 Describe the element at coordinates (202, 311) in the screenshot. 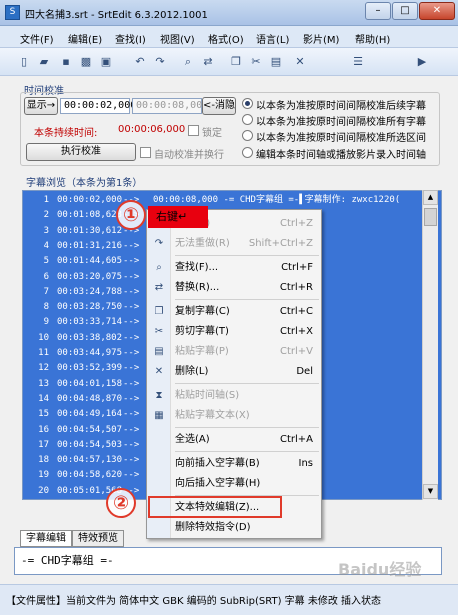

I see `menu-item-label: 复制字幕(C)` at that location.